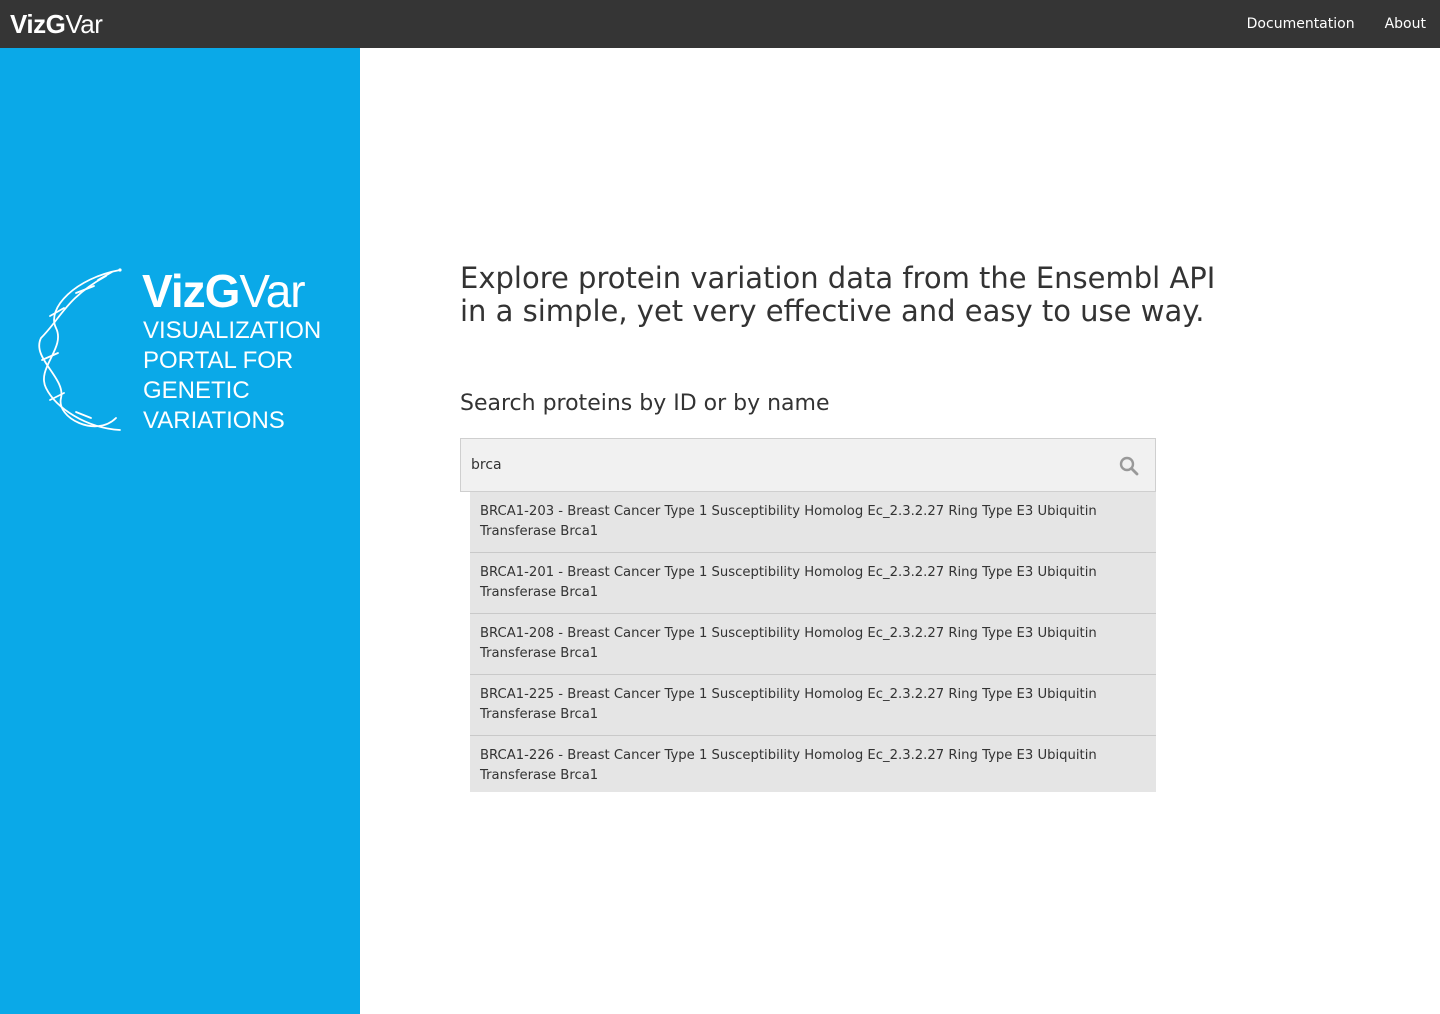 This screenshot has width=1440, height=1014. I want to click on search-label: Search proteins by ID or by name, so click(645, 403).